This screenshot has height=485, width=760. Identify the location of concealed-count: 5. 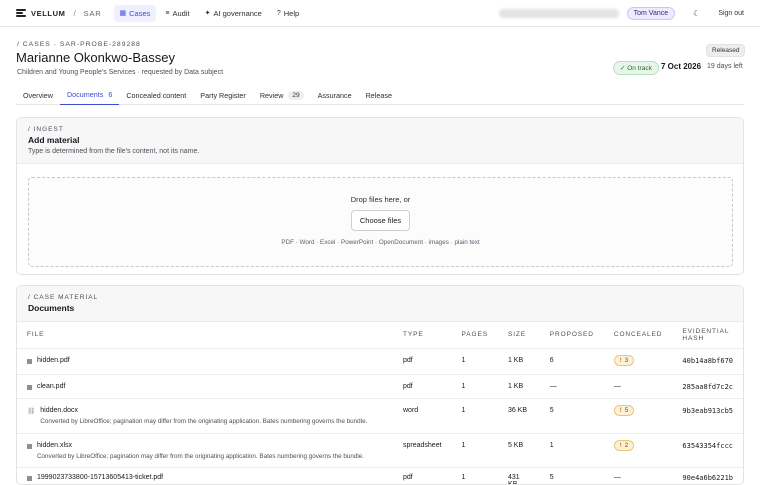
(626, 410).